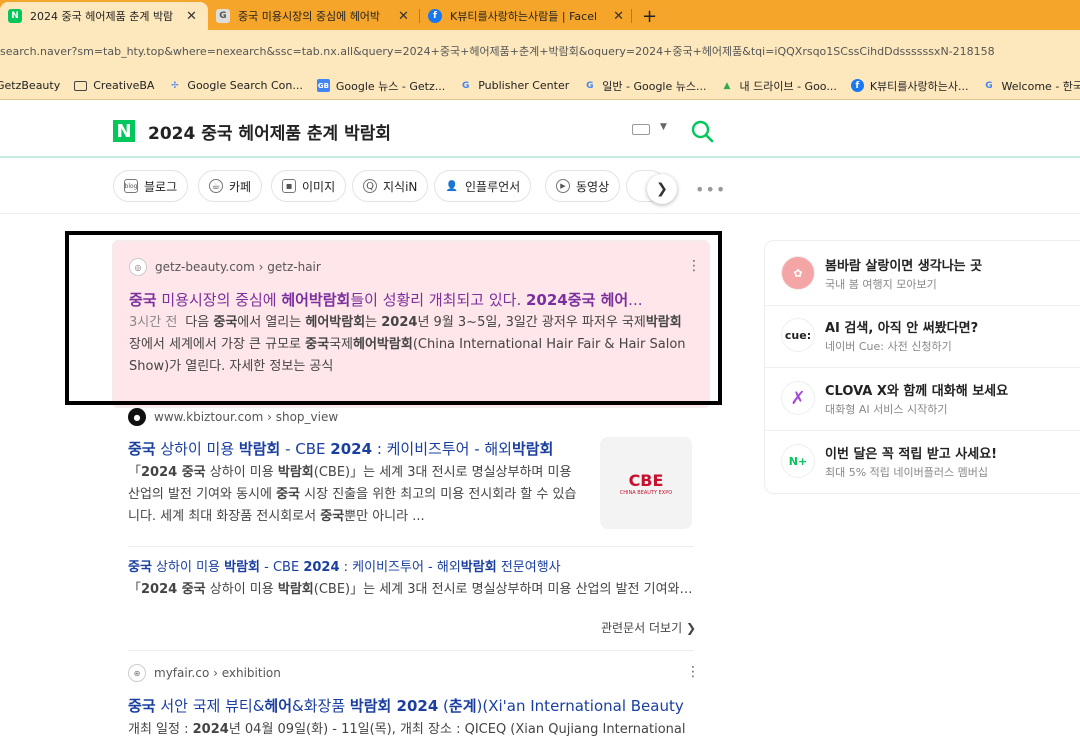 The width and height of the screenshot is (1080, 741). Describe the element at coordinates (80, 86) in the screenshot. I see `folder-icon` at that location.